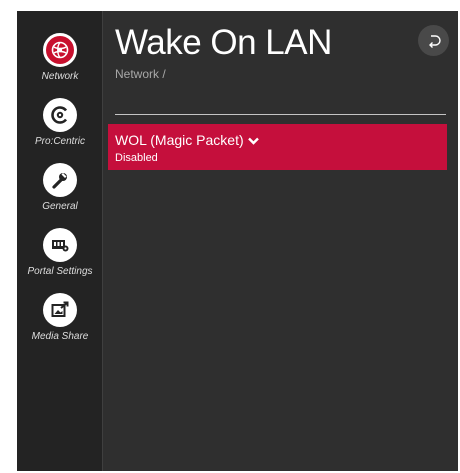  Describe the element at coordinates (60, 310) in the screenshot. I see `media-share-icon` at that location.